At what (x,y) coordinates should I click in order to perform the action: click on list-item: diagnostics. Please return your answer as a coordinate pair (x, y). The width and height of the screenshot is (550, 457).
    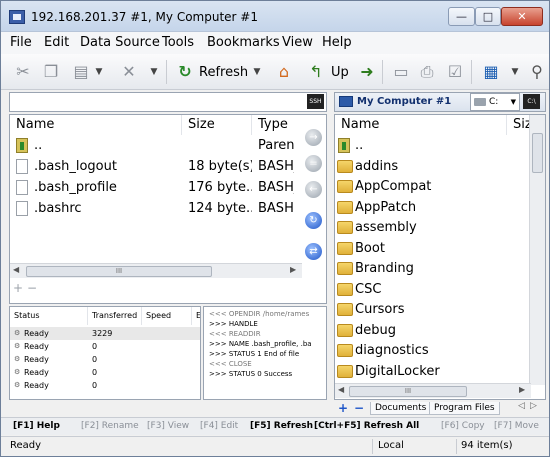
    Looking at the image, I should click on (440, 351).